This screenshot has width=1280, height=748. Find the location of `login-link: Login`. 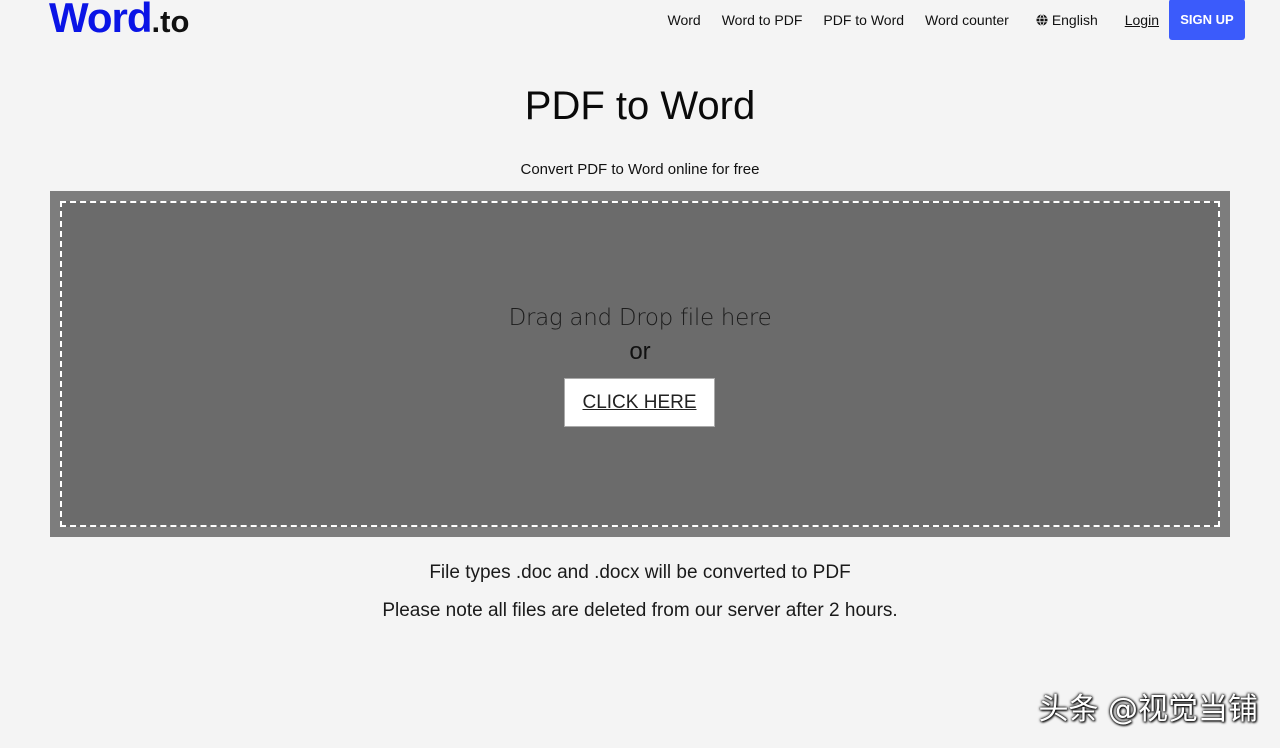

login-link: Login is located at coordinates (1142, 20).